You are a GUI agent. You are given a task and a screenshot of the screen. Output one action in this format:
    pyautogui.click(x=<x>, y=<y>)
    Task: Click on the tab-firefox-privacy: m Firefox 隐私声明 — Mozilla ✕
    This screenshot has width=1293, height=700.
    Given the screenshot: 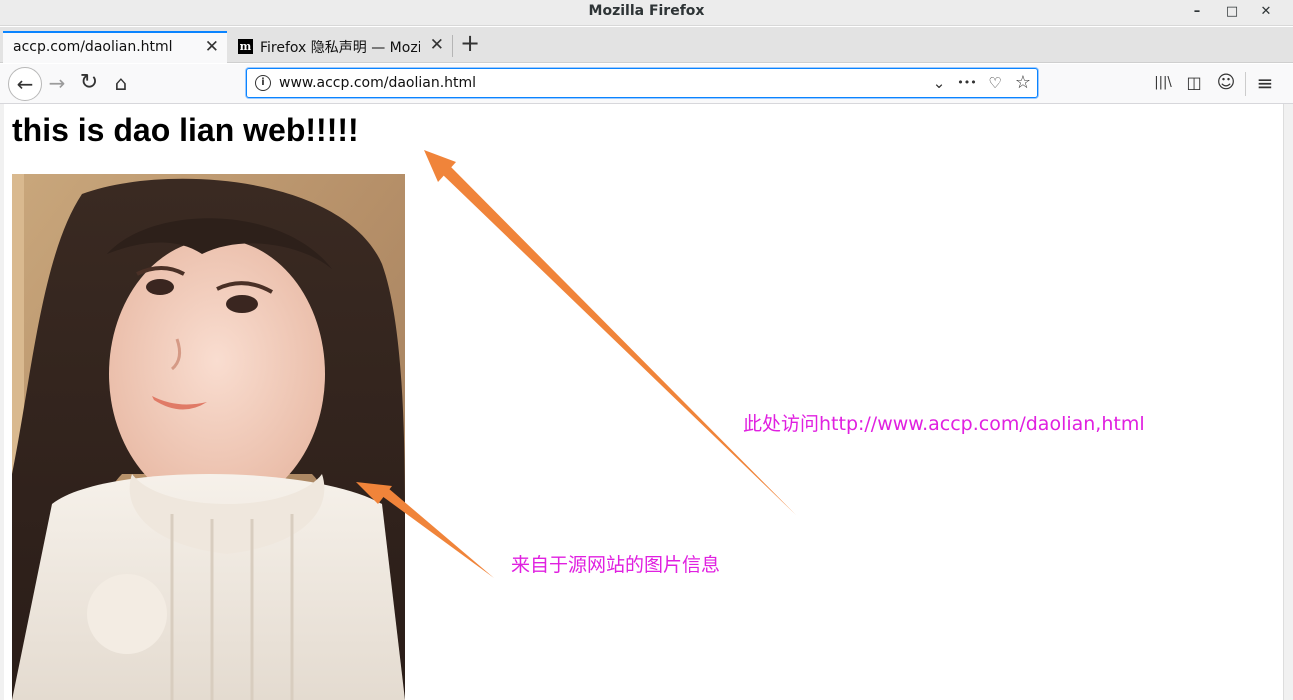 What is the action you would take?
    pyautogui.click(x=341, y=47)
    